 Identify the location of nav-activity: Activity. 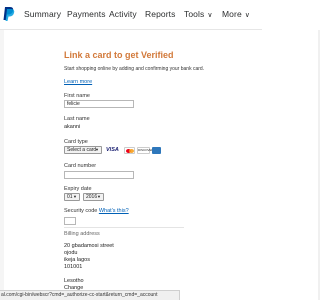
(123, 14).